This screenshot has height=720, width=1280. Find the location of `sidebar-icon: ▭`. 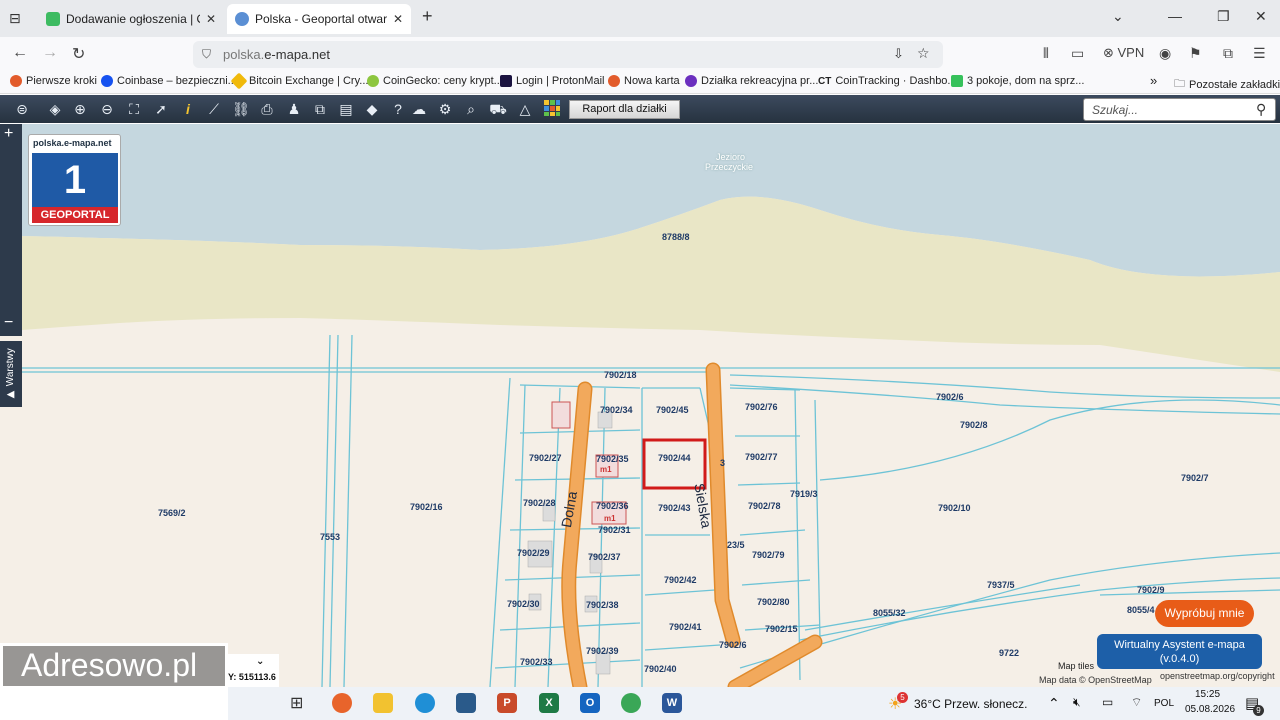

sidebar-icon: ▭ is located at coordinates (1077, 53).